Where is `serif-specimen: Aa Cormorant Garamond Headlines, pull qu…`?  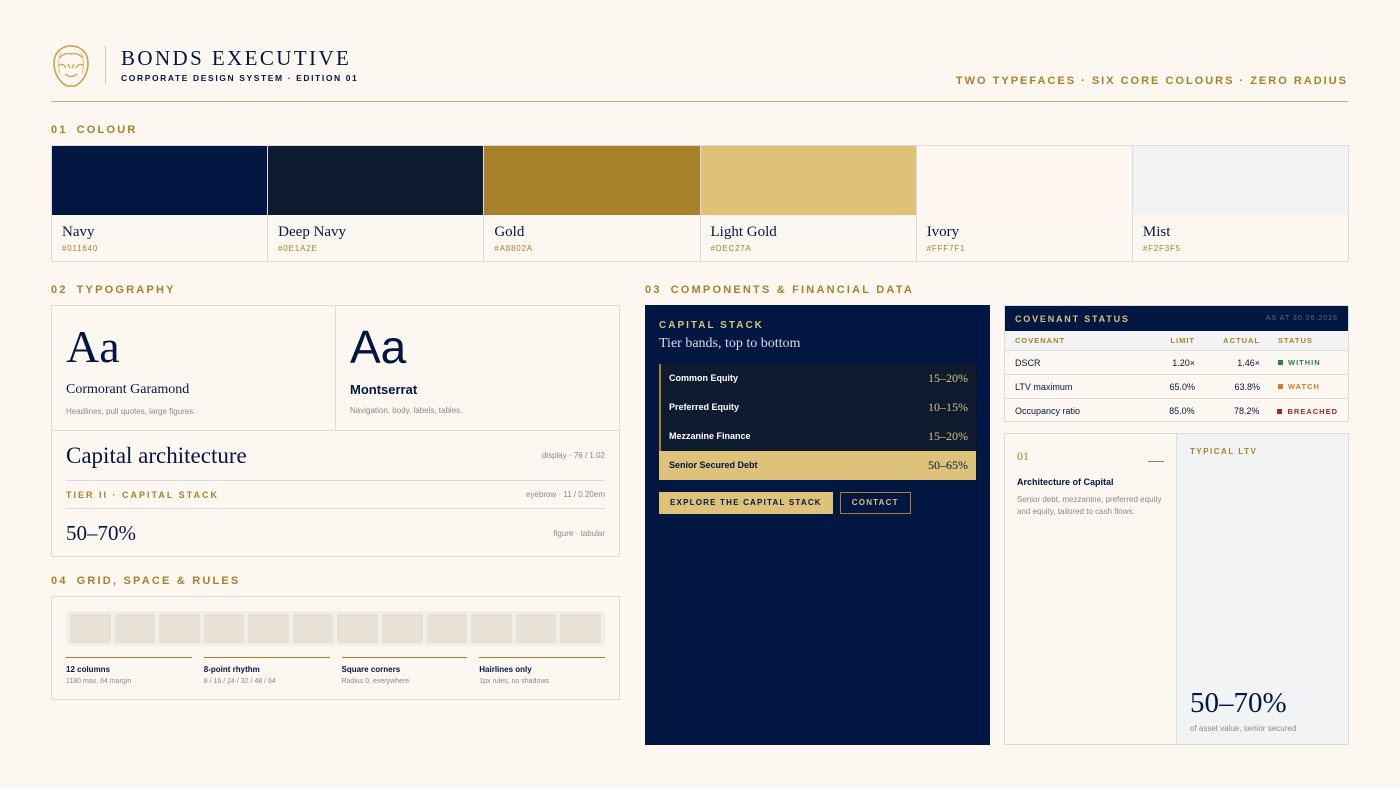
serif-specimen: Aa Cormorant Garamond Headlines, pull qu… is located at coordinates (194, 368).